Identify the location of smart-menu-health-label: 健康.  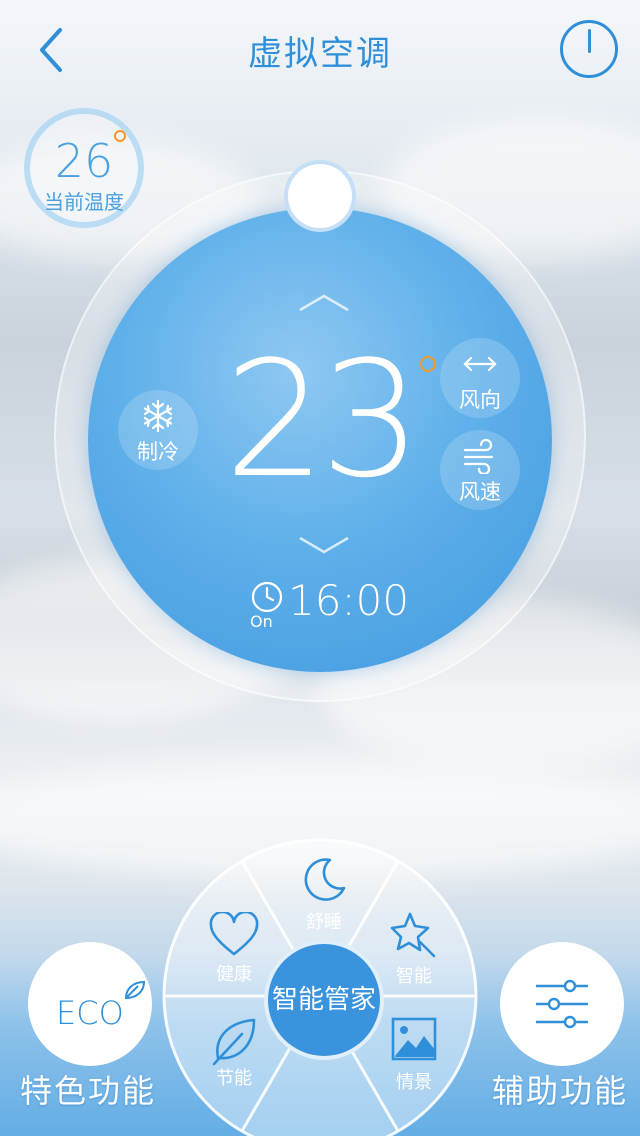
(234, 974).